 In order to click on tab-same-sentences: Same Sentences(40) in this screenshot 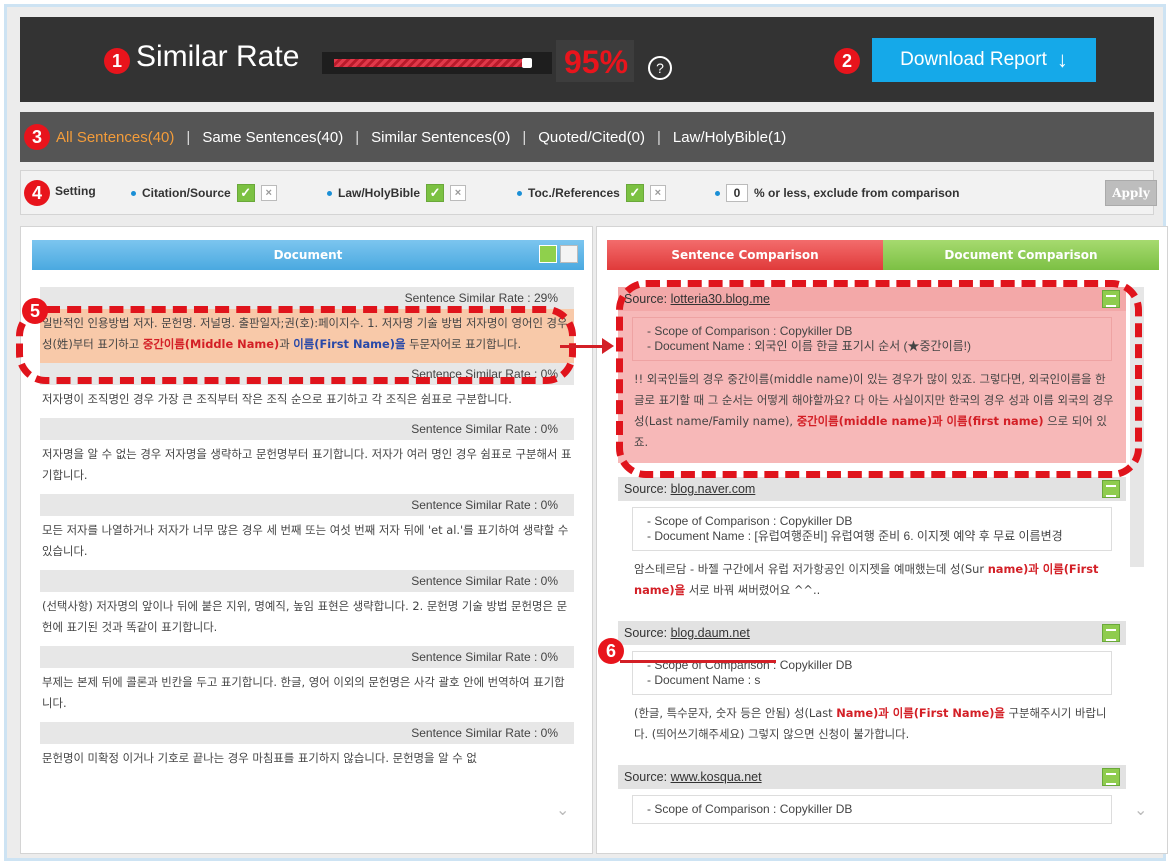, I will do `click(272, 137)`.